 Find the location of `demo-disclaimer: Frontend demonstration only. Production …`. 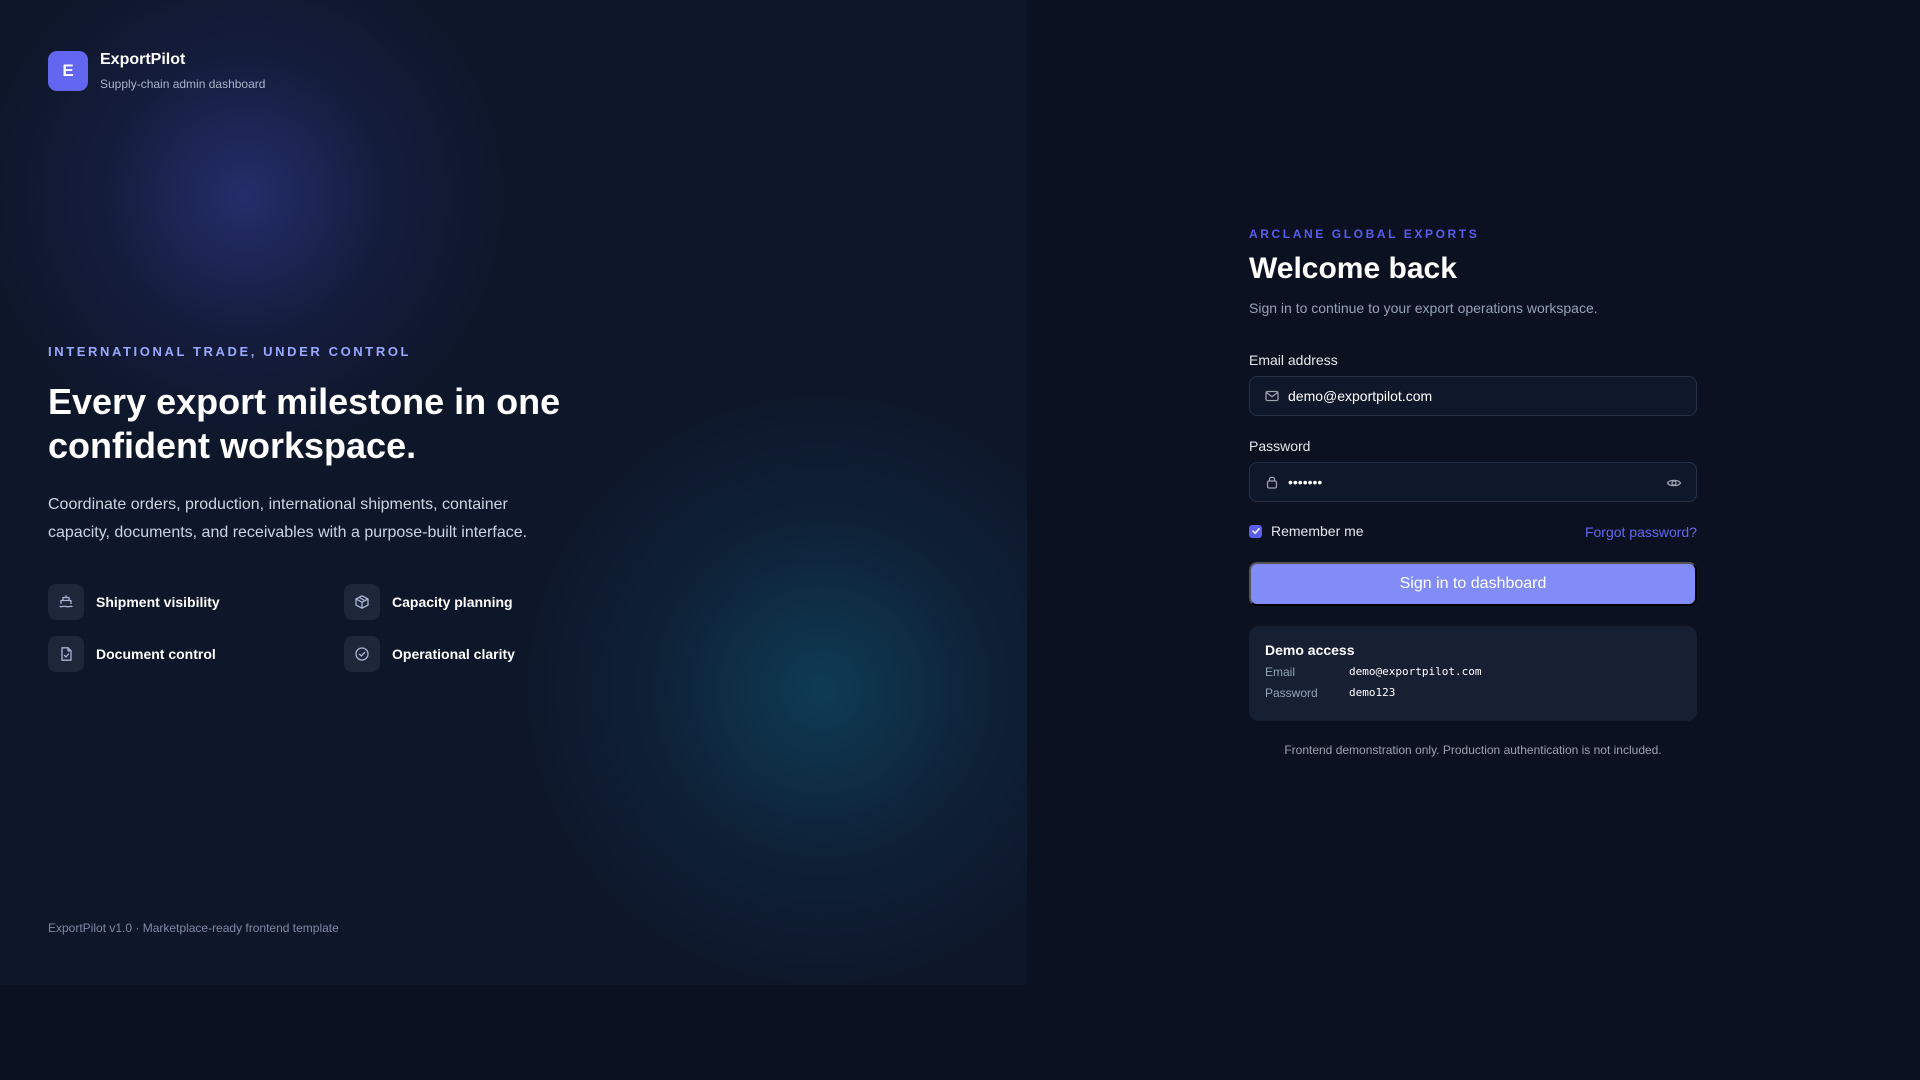

demo-disclaimer: Frontend demonstration only. Production … is located at coordinates (1473, 750).